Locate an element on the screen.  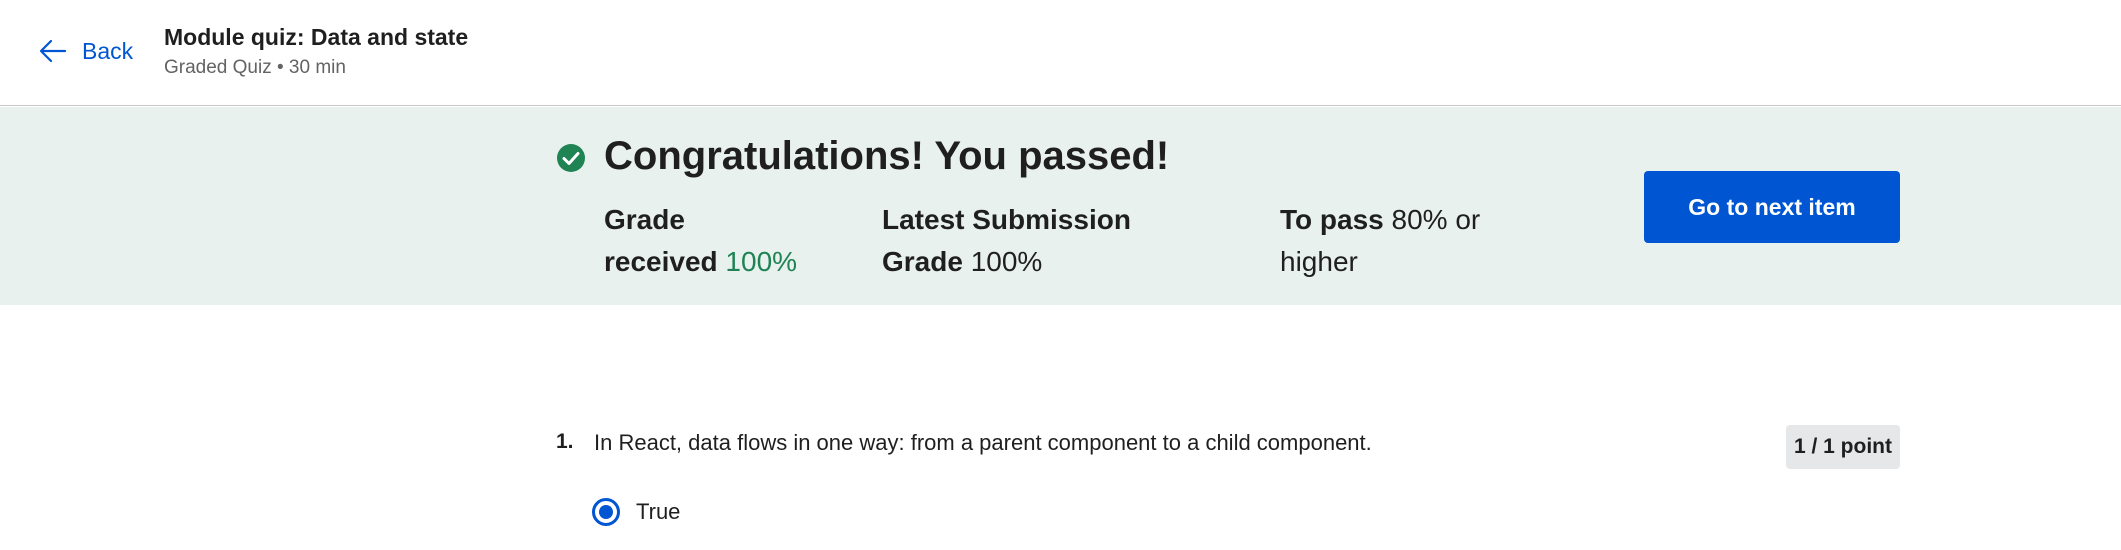
quiz-meta: Graded Quiz • 30 min is located at coordinates (255, 67).